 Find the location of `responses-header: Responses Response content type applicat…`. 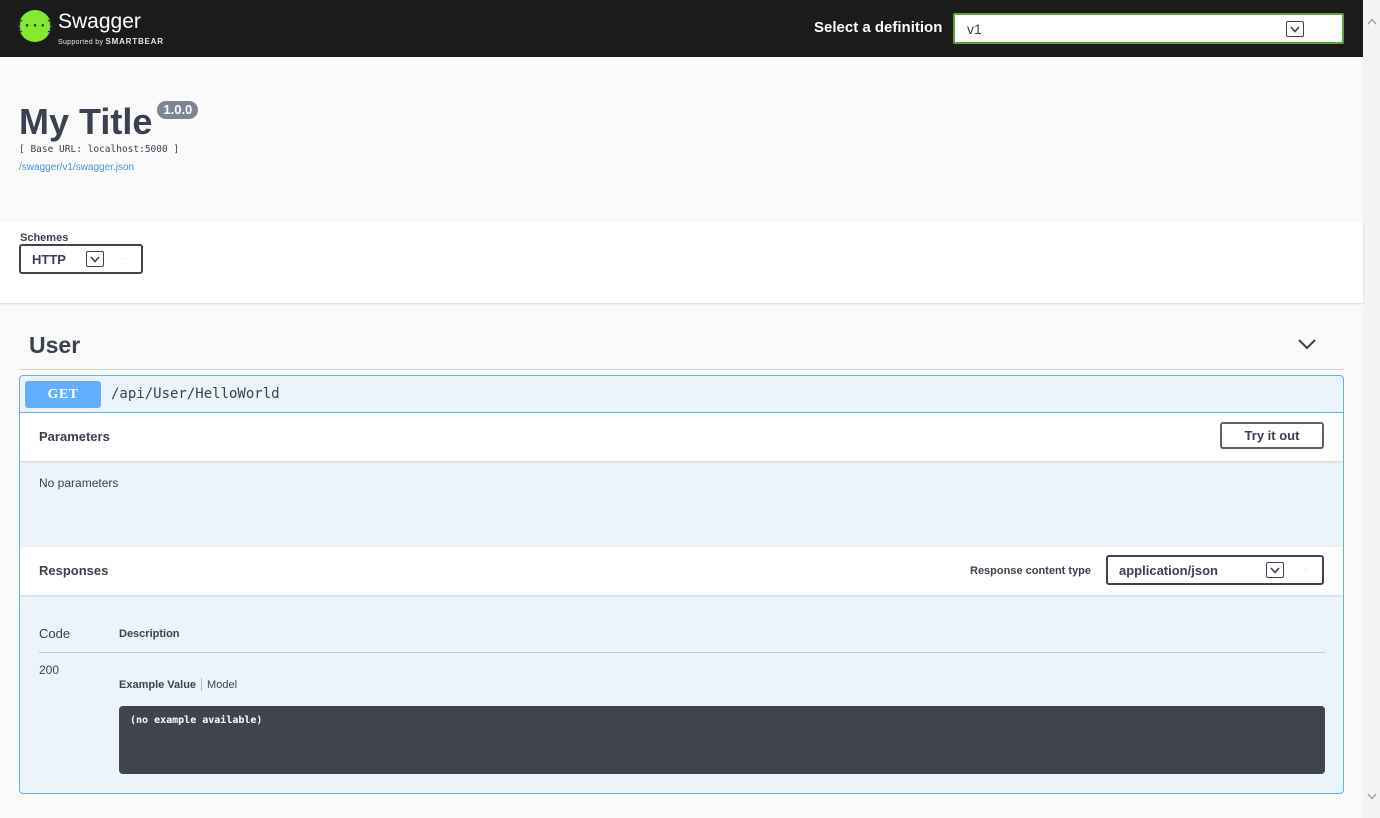

responses-header: Responses Response content type applicat… is located at coordinates (681, 571).